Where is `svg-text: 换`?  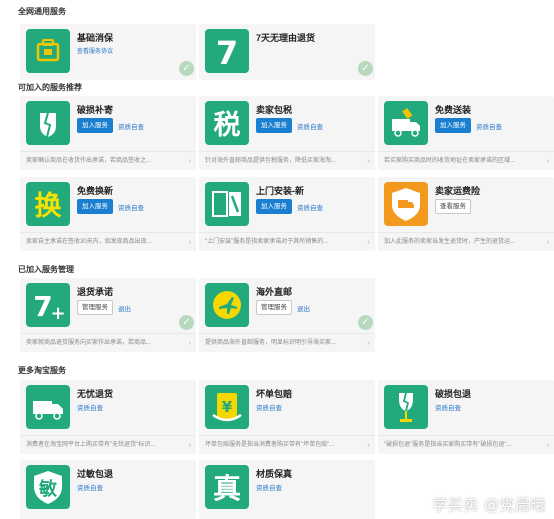 svg-text: 换 is located at coordinates (49, 206).